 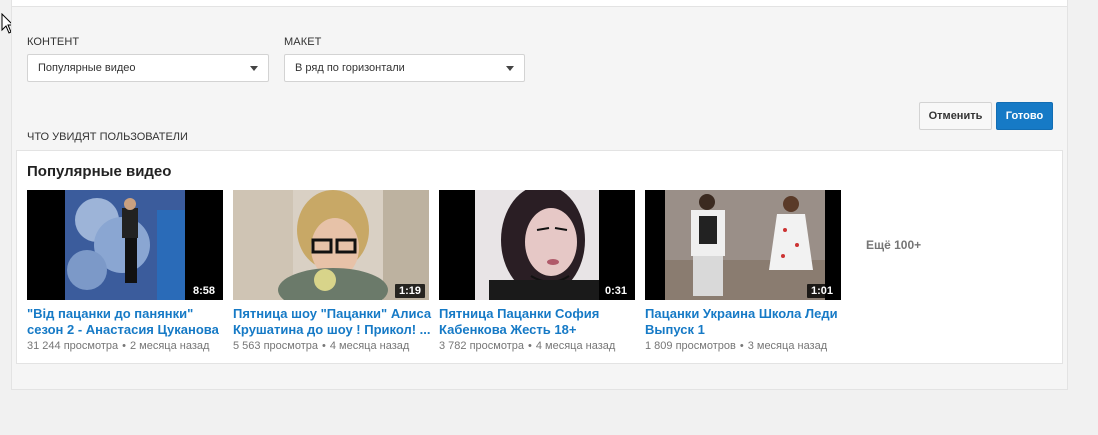 What do you see at coordinates (169, 346) in the screenshot?
I see `video-age: 2 месяца назад` at bounding box center [169, 346].